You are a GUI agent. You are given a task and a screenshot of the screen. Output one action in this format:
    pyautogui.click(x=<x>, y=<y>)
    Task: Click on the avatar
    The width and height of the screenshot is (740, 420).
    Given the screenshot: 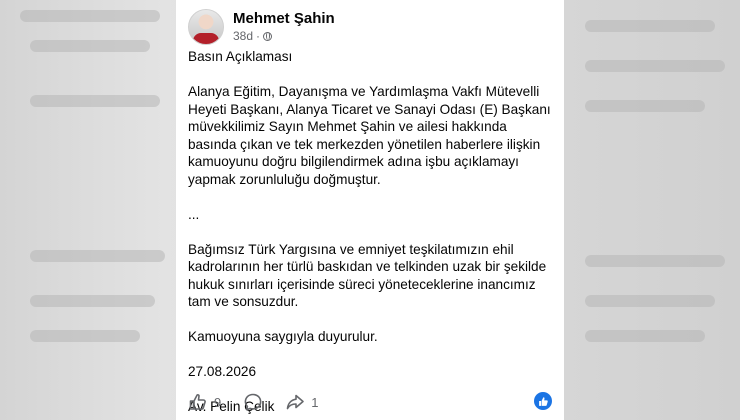 What is the action you would take?
    pyautogui.click(x=206, y=27)
    